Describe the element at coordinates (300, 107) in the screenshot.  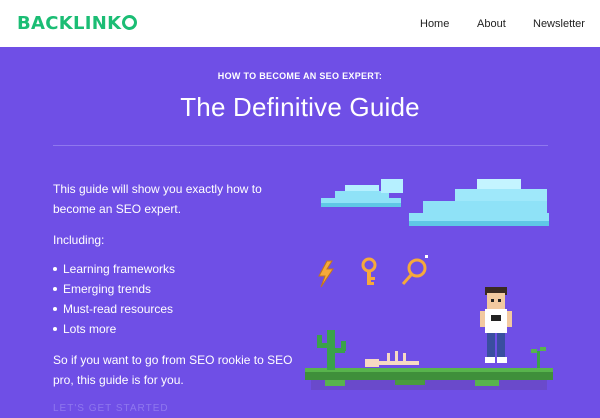
I see `page-title: The Definitive Guide` at that location.